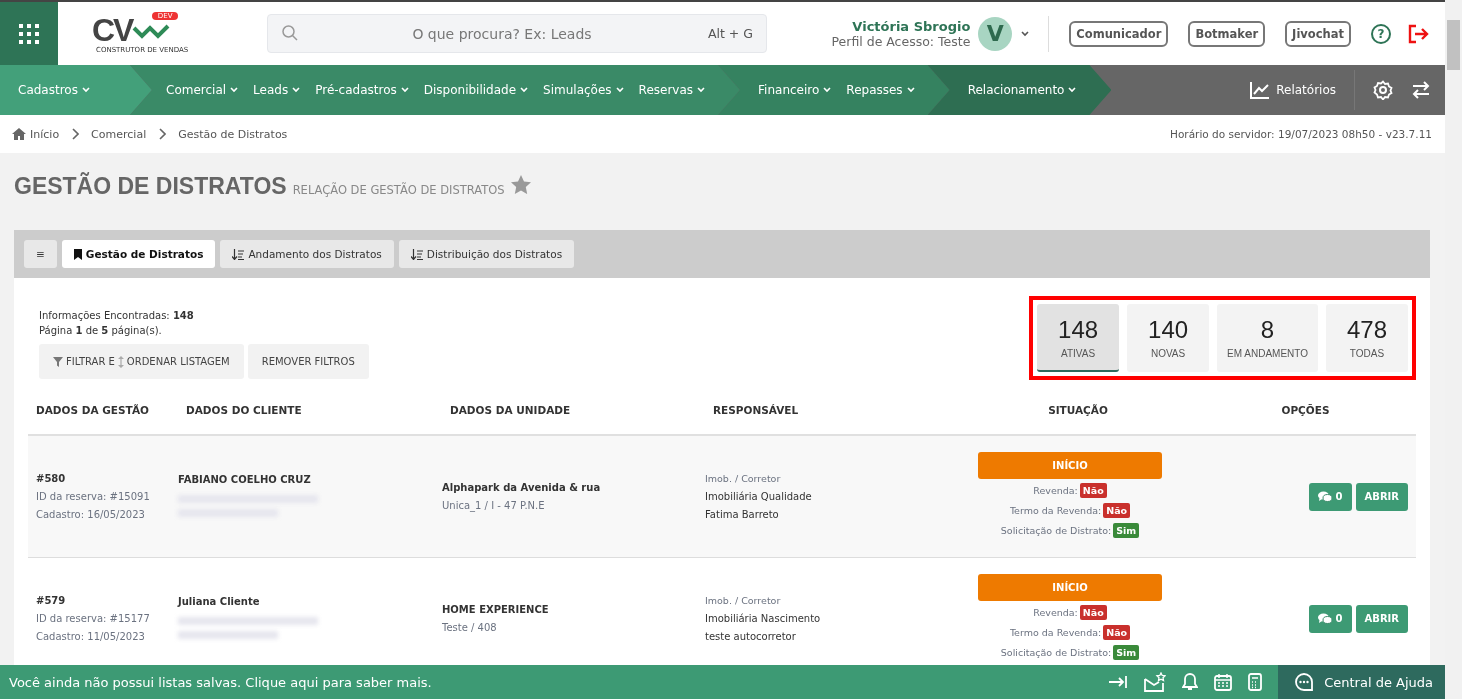 The height and width of the screenshot is (699, 1462). I want to click on table-cell-text: #579, so click(51, 600).